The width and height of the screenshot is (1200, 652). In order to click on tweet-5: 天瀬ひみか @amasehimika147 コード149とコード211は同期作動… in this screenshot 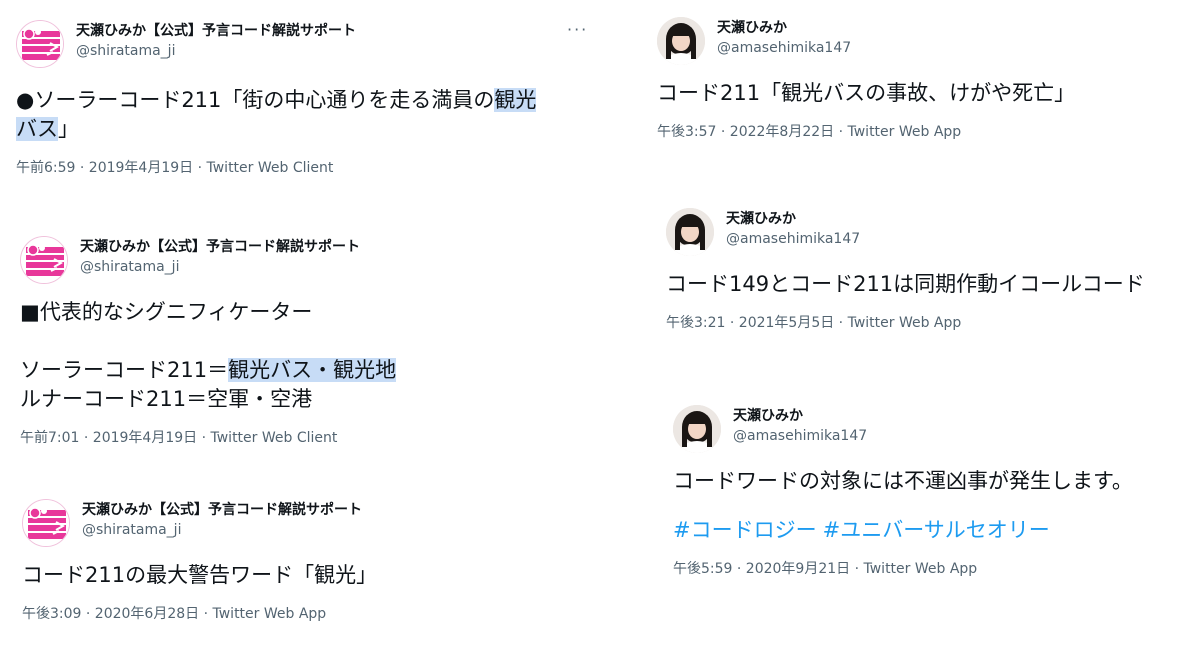, I will do `click(926, 270)`.